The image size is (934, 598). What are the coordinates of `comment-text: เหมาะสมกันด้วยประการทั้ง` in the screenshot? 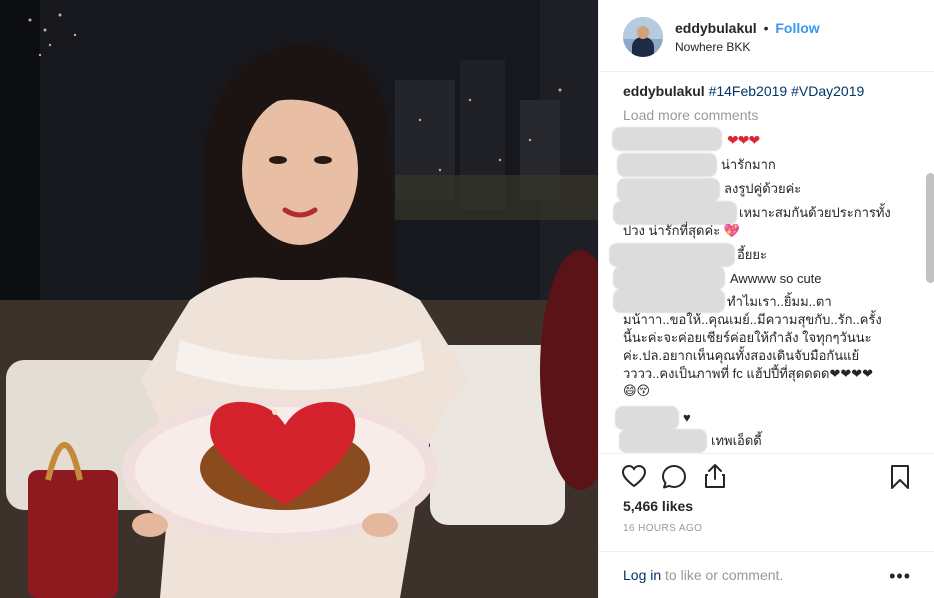 It's located at (815, 212).